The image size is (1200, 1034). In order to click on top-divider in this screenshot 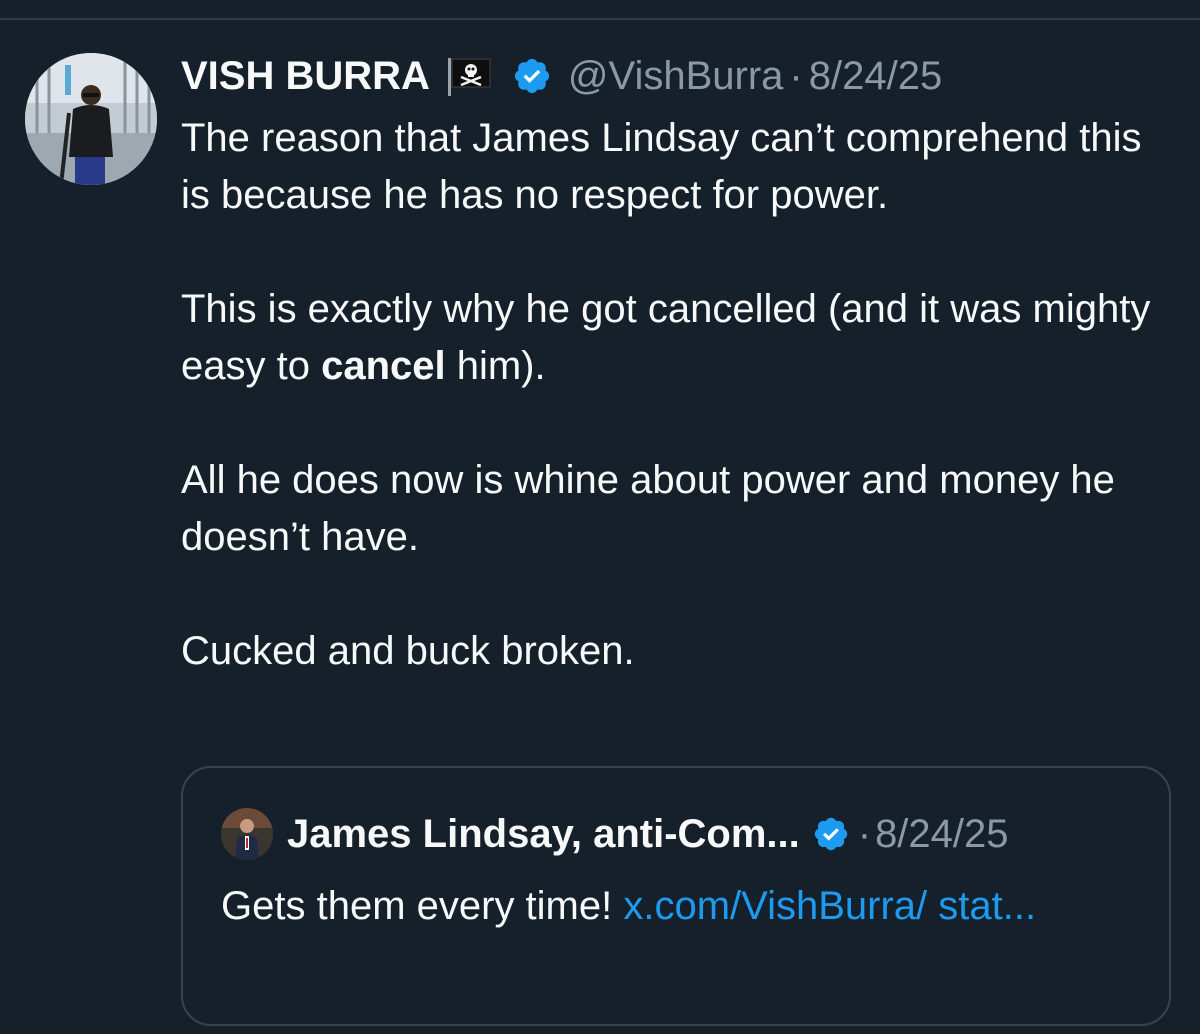, I will do `click(600, 19)`.